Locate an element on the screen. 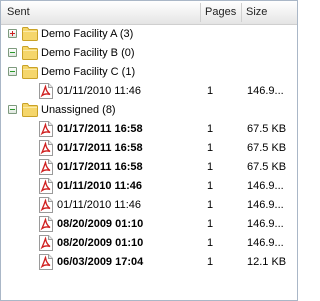  column-header: Sent Pages Size is located at coordinates (149, 13).